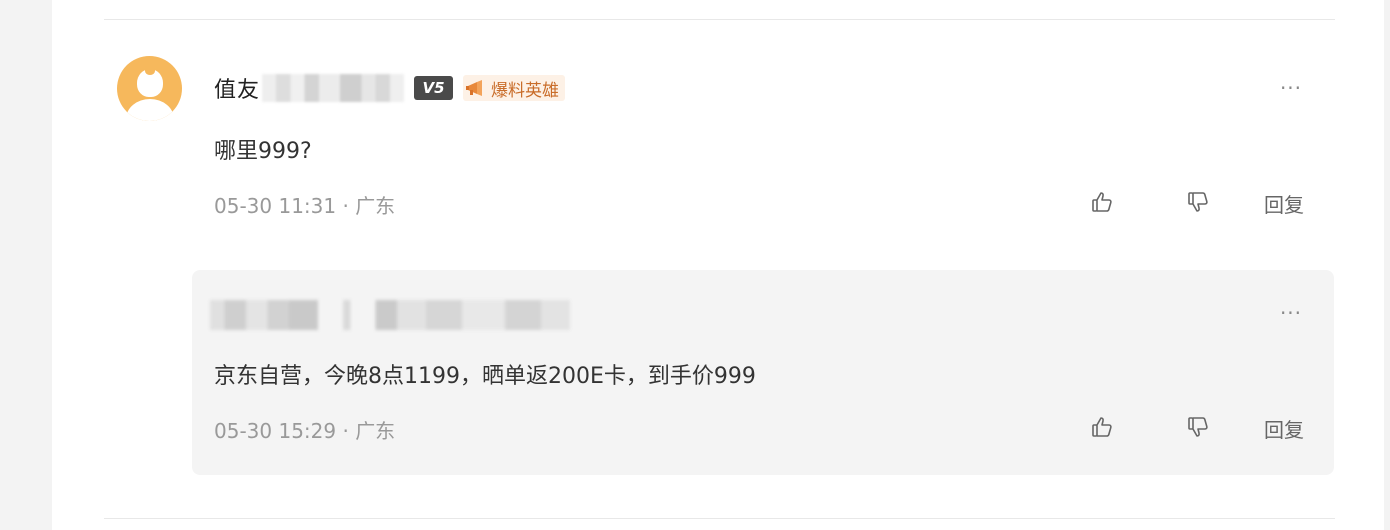  Describe the element at coordinates (1387, 265) in the screenshot. I see `right-gutter` at that location.